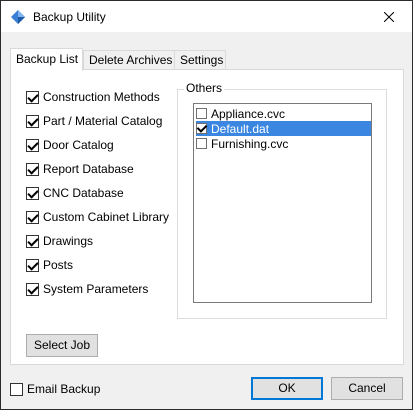 The image size is (413, 410). I want to click on backup-item-row: System Parameters, so click(87, 289).